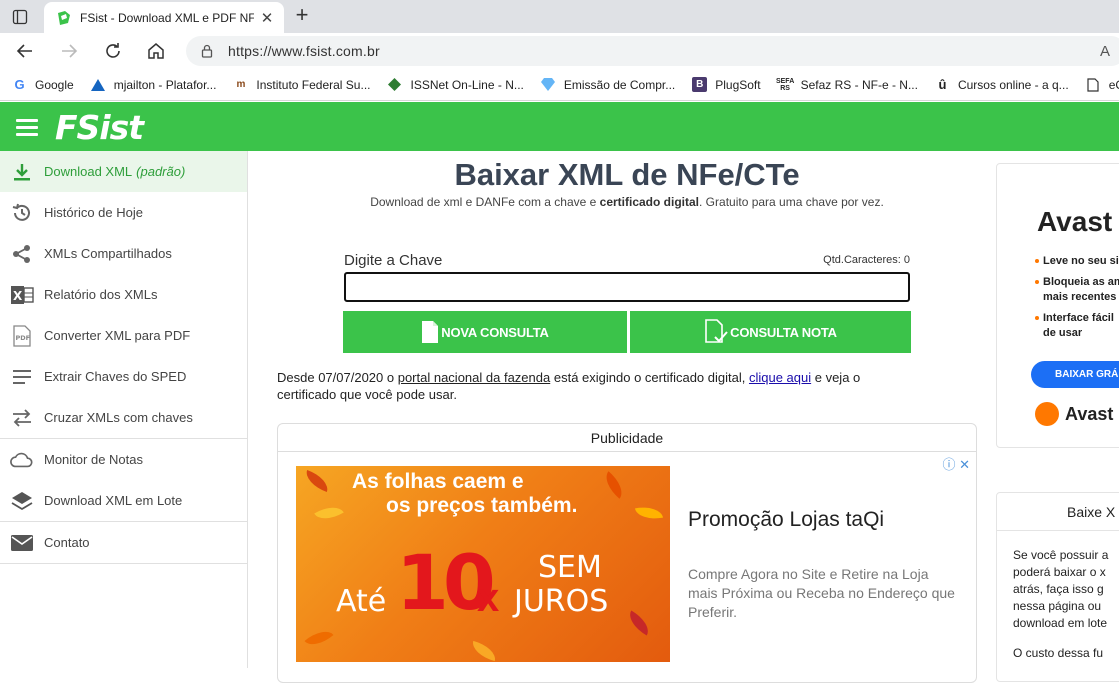 Image resolution: width=1119 pixels, height=683 pixels. Describe the element at coordinates (93, 459) in the screenshot. I see `sidebar-item-label: Monitor de Notas` at that location.